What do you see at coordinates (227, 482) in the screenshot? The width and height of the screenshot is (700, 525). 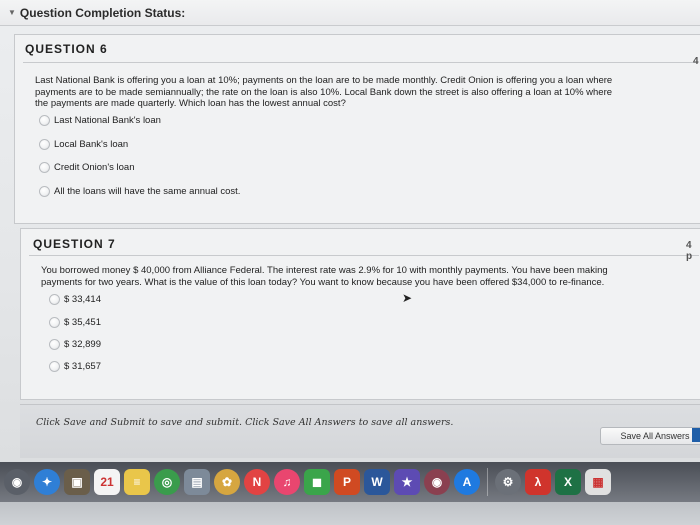 I see `photos-icon: ✿` at bounding box center [227, 482].